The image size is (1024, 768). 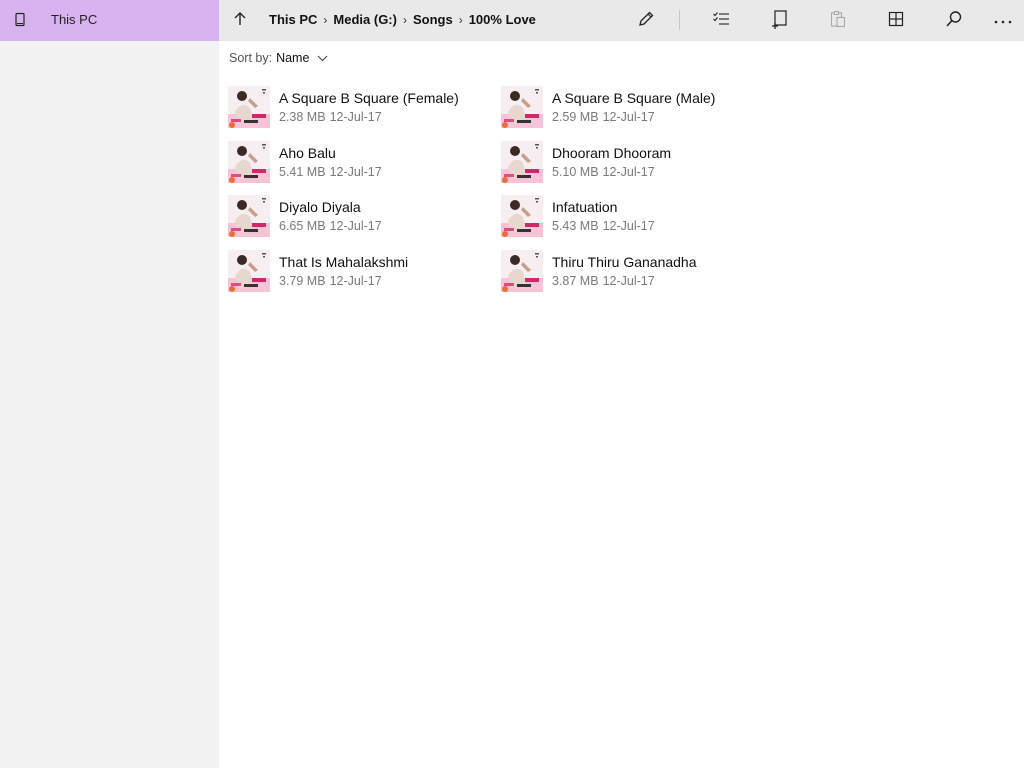 What do you see at coordinates (320, 207) in the screenshot?
I see `file-name: Diyalo Diyala` at bounding box center [320, 207].